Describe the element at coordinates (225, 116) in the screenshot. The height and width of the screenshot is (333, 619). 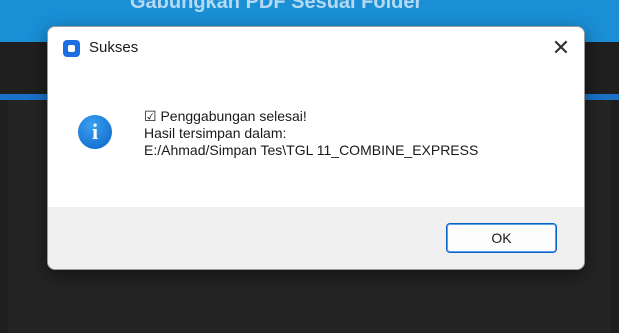
I see `message-line-status: ☑ Penggabungan selesai!` at that location.